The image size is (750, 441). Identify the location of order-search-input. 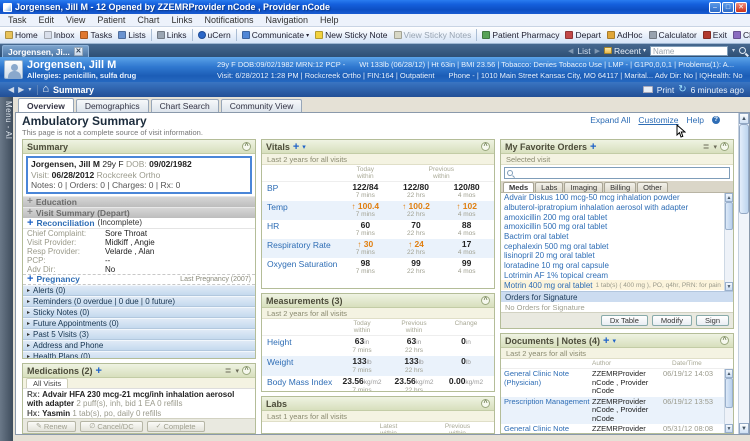
(617, 173).